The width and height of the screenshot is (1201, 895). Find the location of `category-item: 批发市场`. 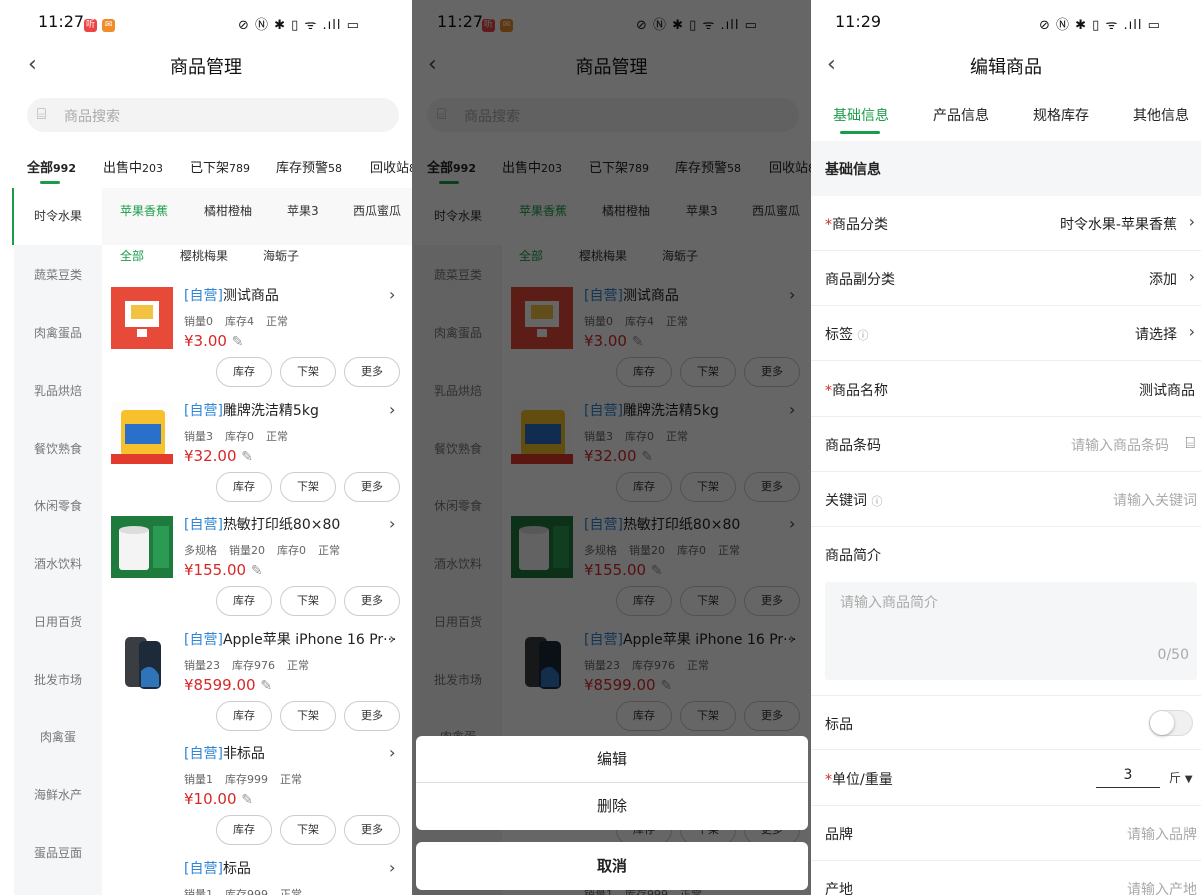

category-item: 批发市场 is located at coordinates (58, 679).